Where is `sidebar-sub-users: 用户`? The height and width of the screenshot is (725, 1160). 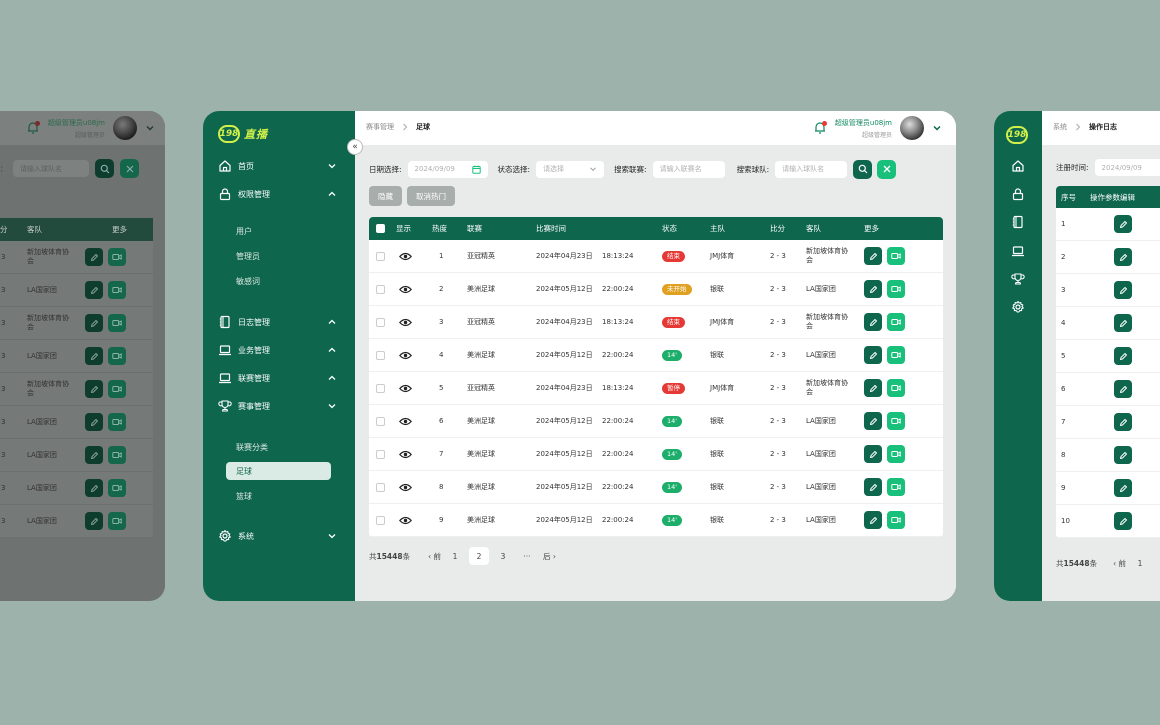 sidebar-sub-users: 用户 is located at coordinates (278, 231).